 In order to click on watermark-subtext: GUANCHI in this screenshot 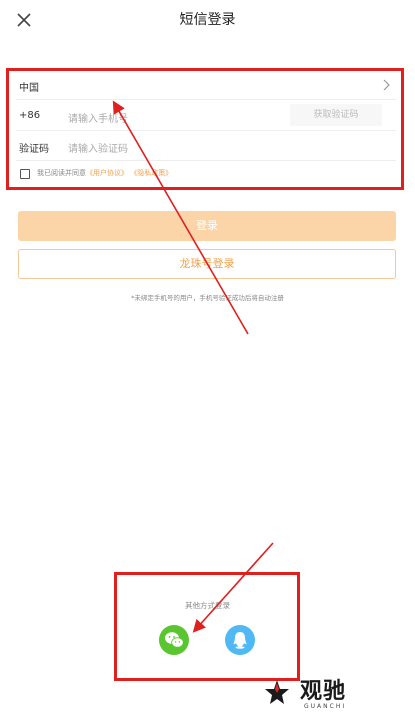, I will do `click(325, 706)`.